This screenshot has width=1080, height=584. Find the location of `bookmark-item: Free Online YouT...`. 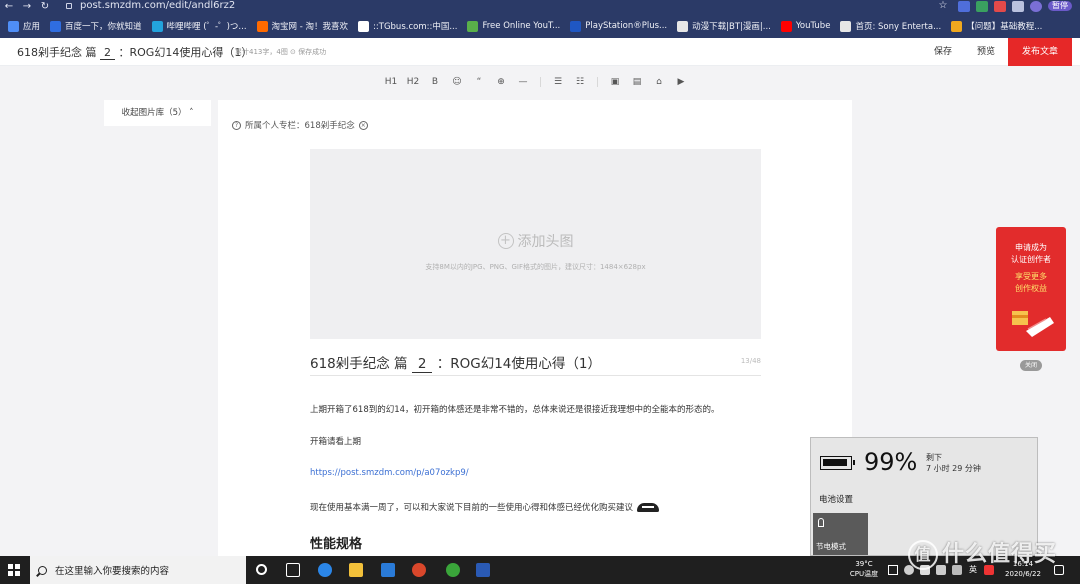

bookmark-item: Free Online YouT... is located at coordinates (513, 26).